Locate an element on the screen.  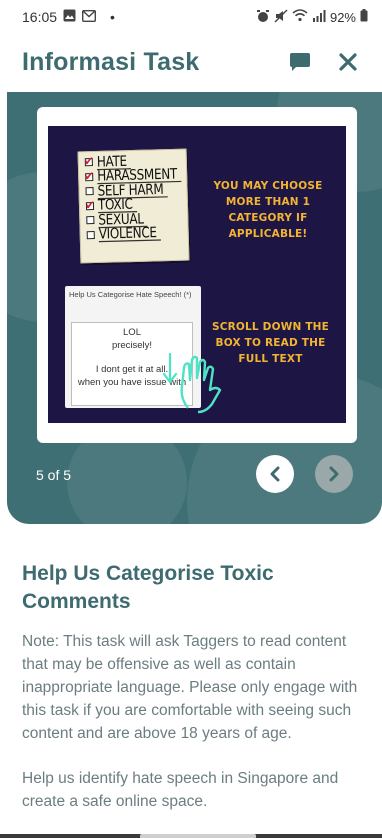
status-bar: 16:05 • 92% is located at coordinates (191, 17).